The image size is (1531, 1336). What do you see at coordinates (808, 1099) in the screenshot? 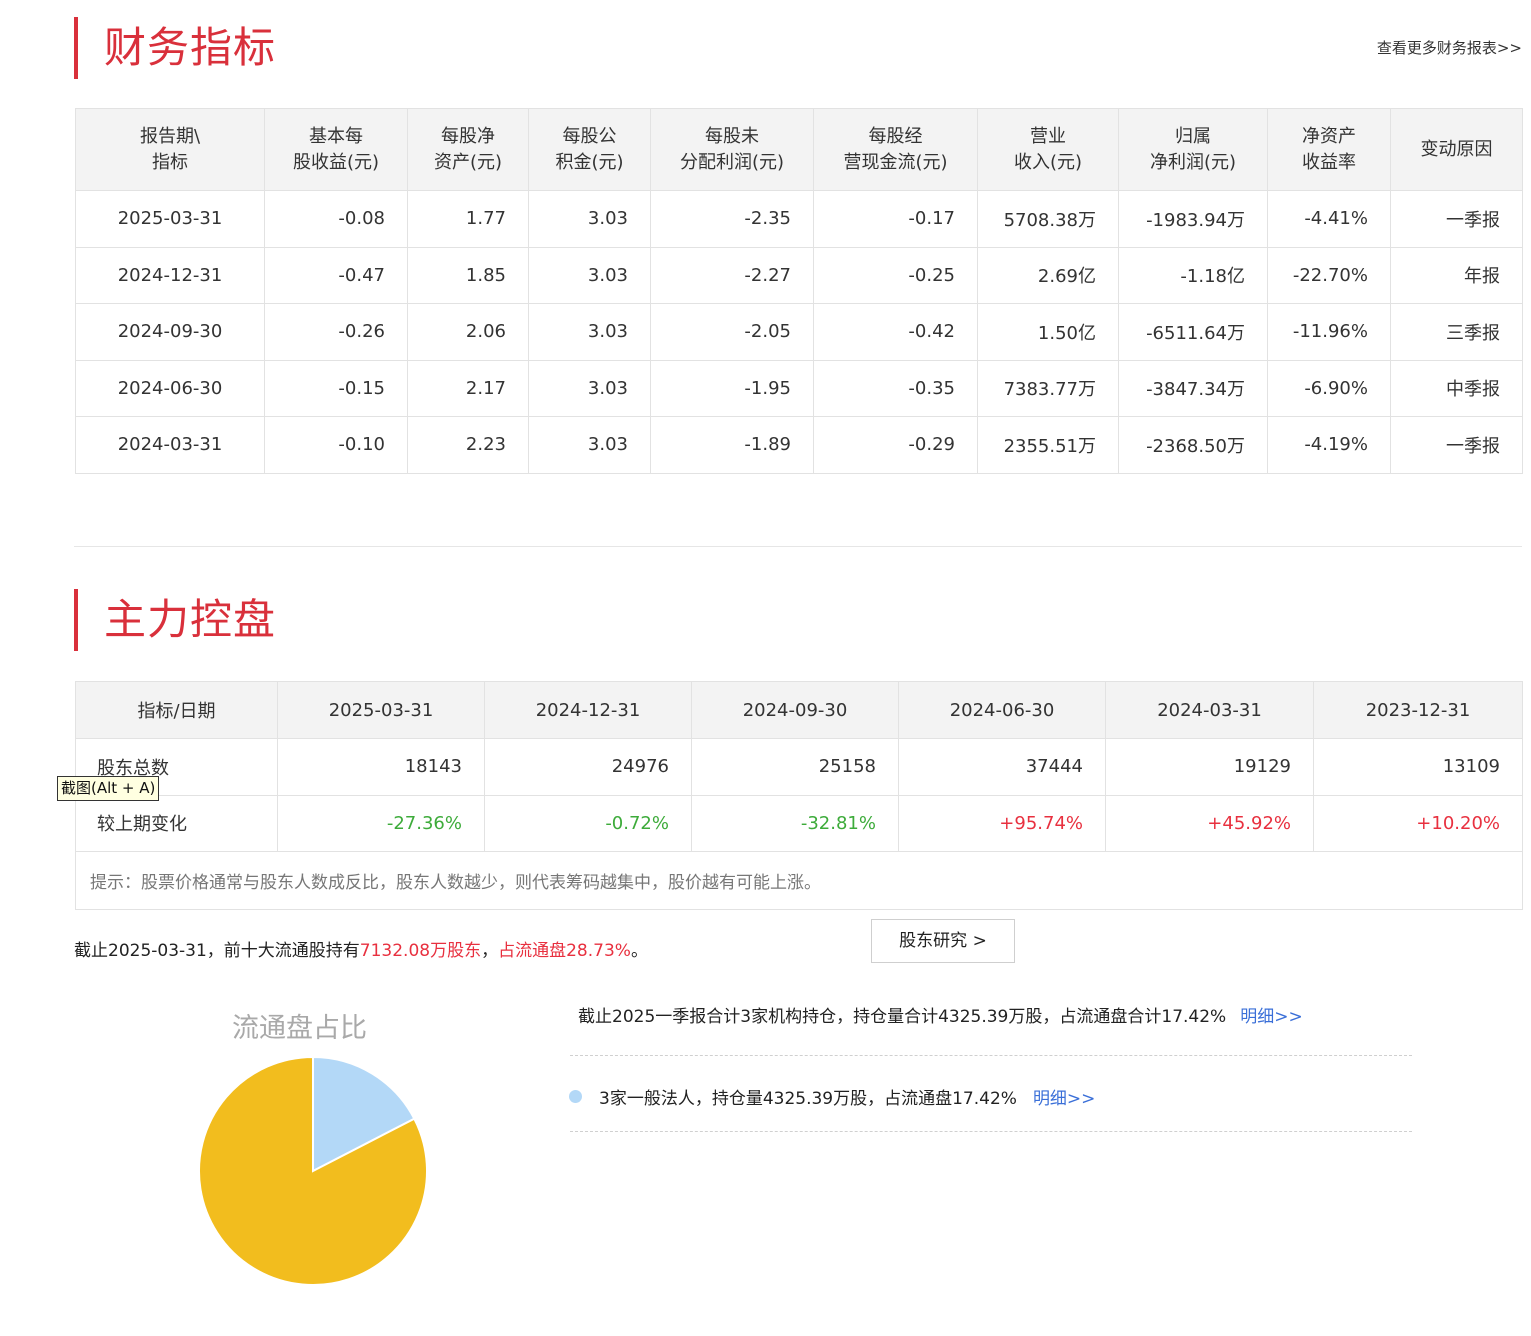
I see `institution-item-text: 3家一般法人，持仓量4325.39万股，占流通盘17.42%` at bounding box center [808, 1099].